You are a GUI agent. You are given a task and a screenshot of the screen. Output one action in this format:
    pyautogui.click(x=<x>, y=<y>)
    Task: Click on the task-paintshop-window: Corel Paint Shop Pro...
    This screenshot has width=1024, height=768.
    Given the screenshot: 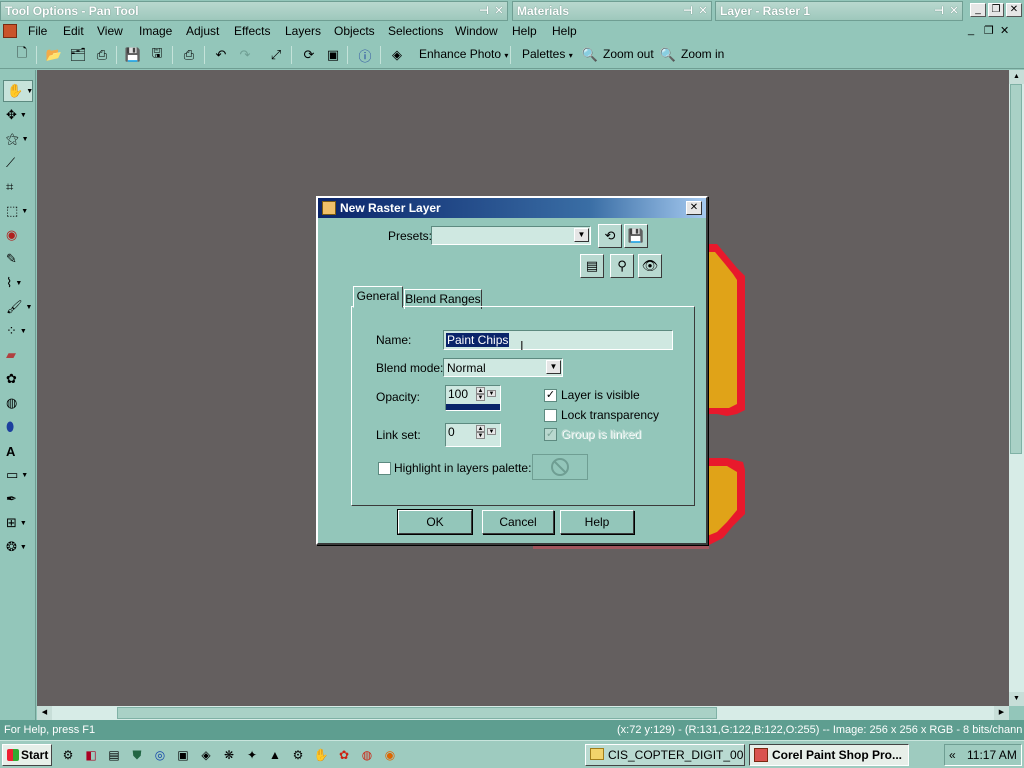 What is the action you would take?
    pyautogui.click(x=829, y=755)
    